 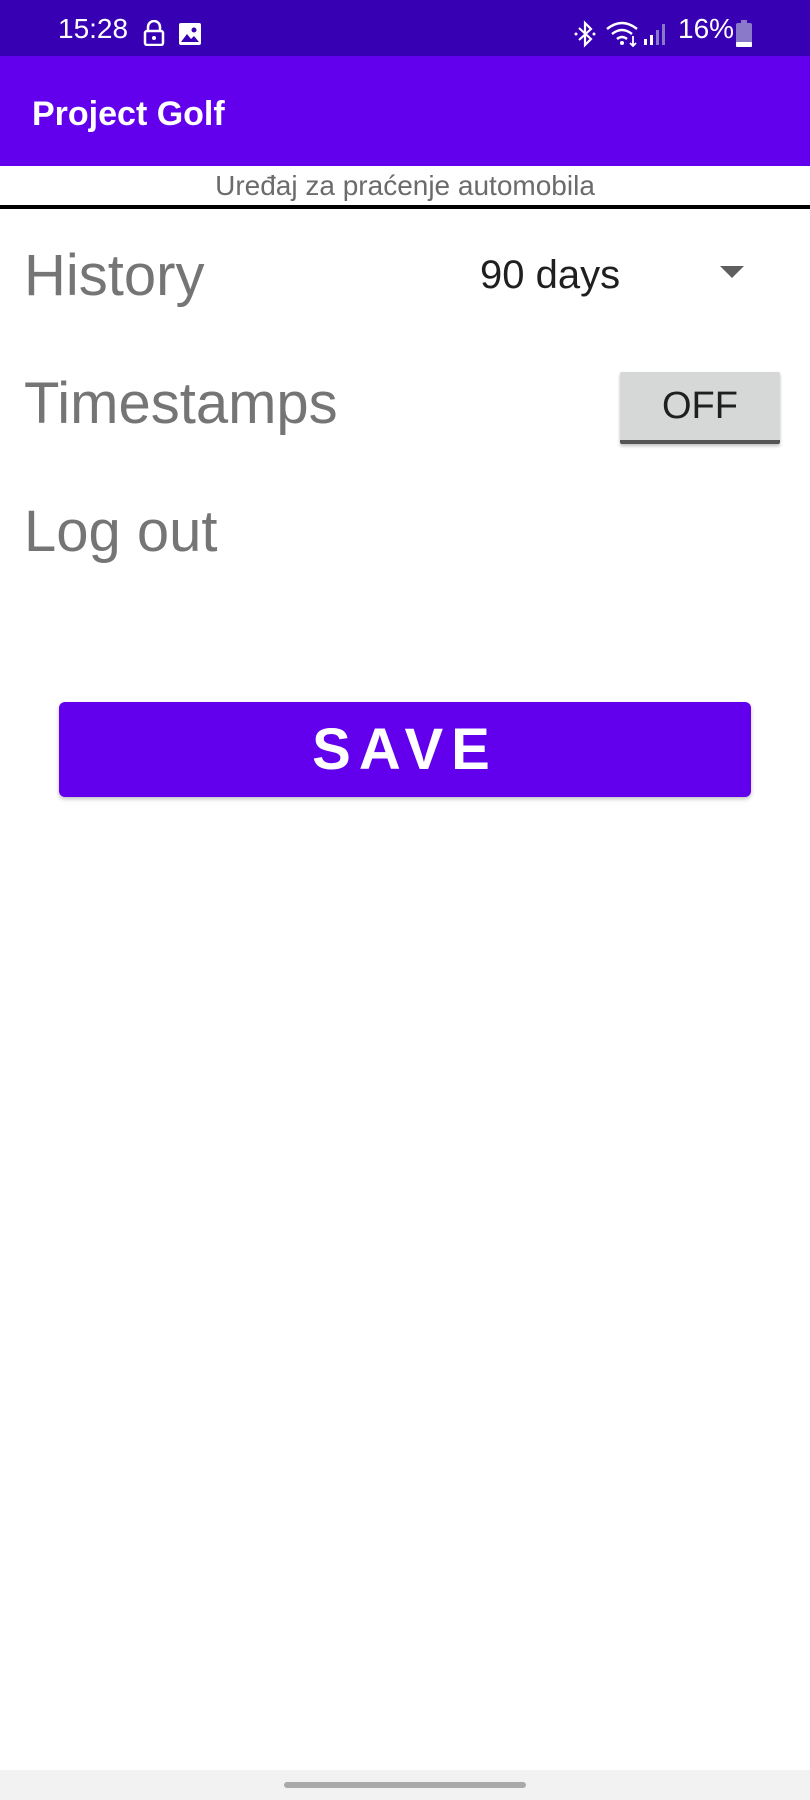 What do you see at coordinates (114, 275) in the screenshot?
I see `history-label: History` at bounding box center [114, 275].